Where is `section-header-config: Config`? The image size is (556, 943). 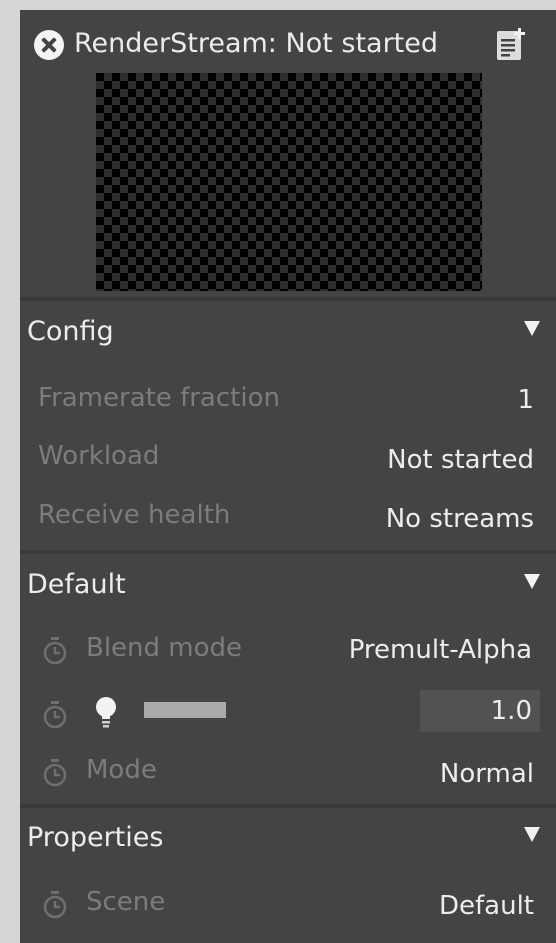
section-header-config: Config is located at coordinates (288, 332).